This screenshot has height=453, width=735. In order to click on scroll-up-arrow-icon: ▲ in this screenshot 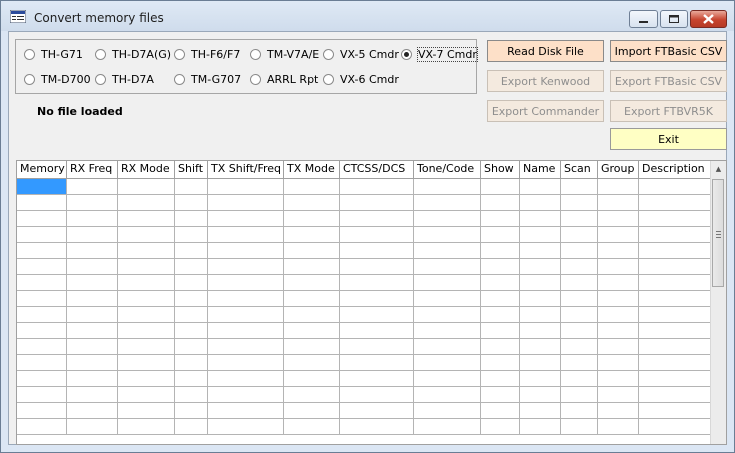, I will do `click(718, 169)`.